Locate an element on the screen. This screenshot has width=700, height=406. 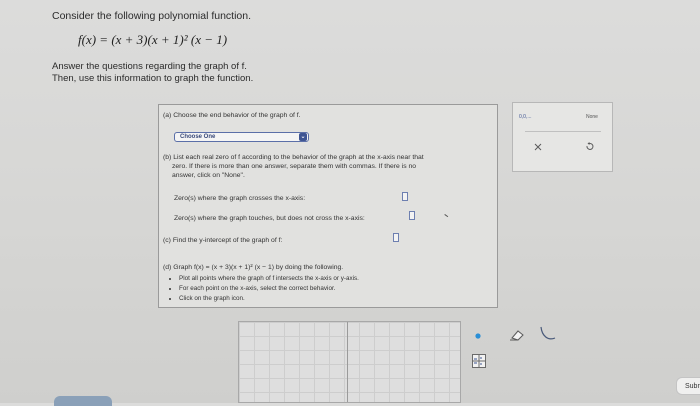
point-icon is located at coordinates (478, 336).